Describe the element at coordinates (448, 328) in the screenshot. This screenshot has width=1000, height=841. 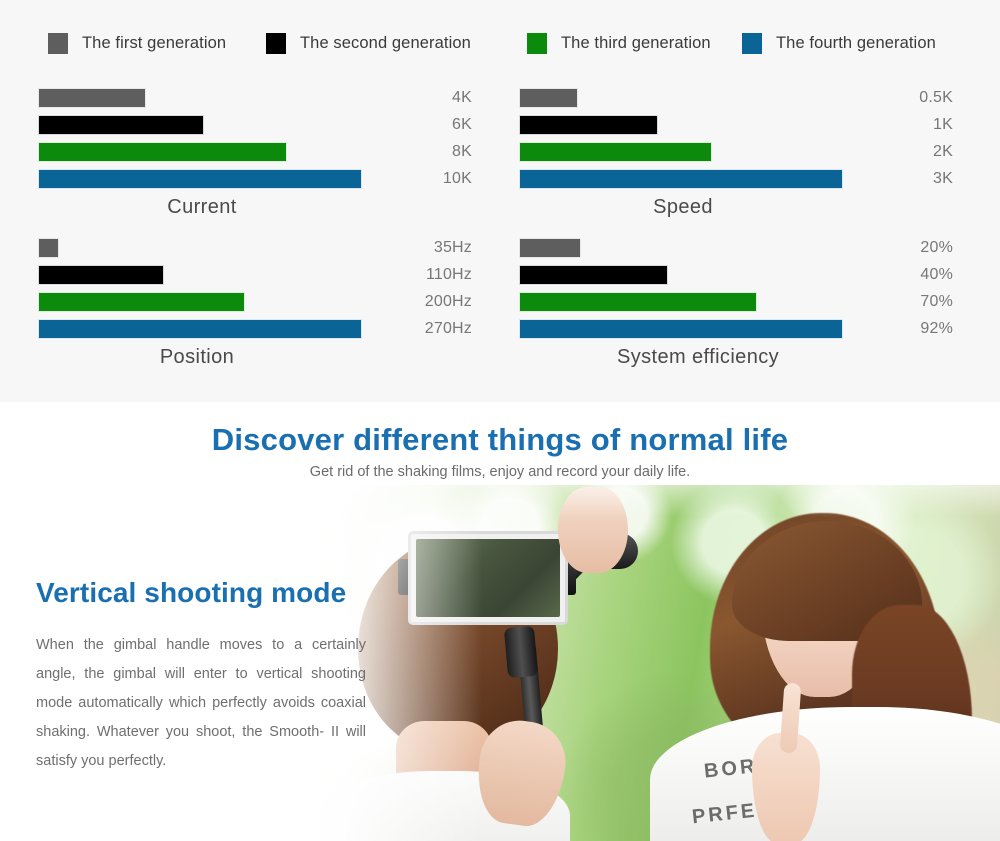
I see `bar-value-label: 270Hz` at that location.